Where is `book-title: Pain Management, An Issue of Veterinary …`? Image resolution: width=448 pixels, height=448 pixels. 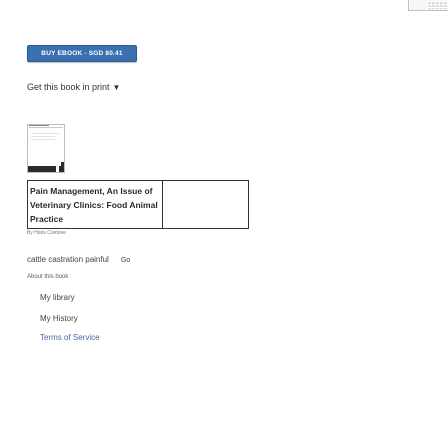 book-title: Pain Management, An Issue of Veterinary … is located at coordinates (120, 205).